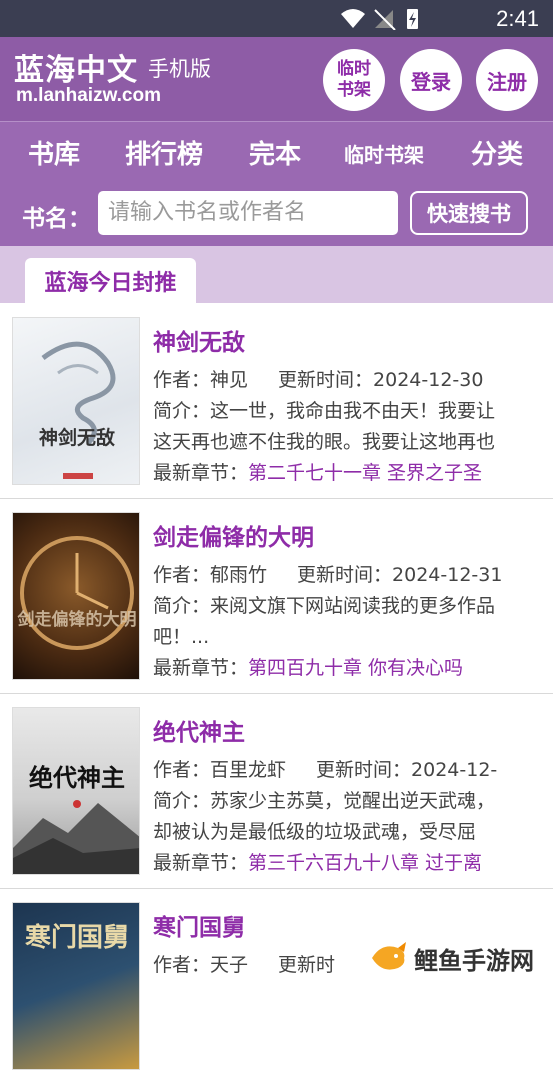 This screenshot has width=553, height=1083. What do you see at coordinates (384, 153) in the screenshot?
I see `nav-temp-shelf: 临时书架` at bounding box center [384, 153].